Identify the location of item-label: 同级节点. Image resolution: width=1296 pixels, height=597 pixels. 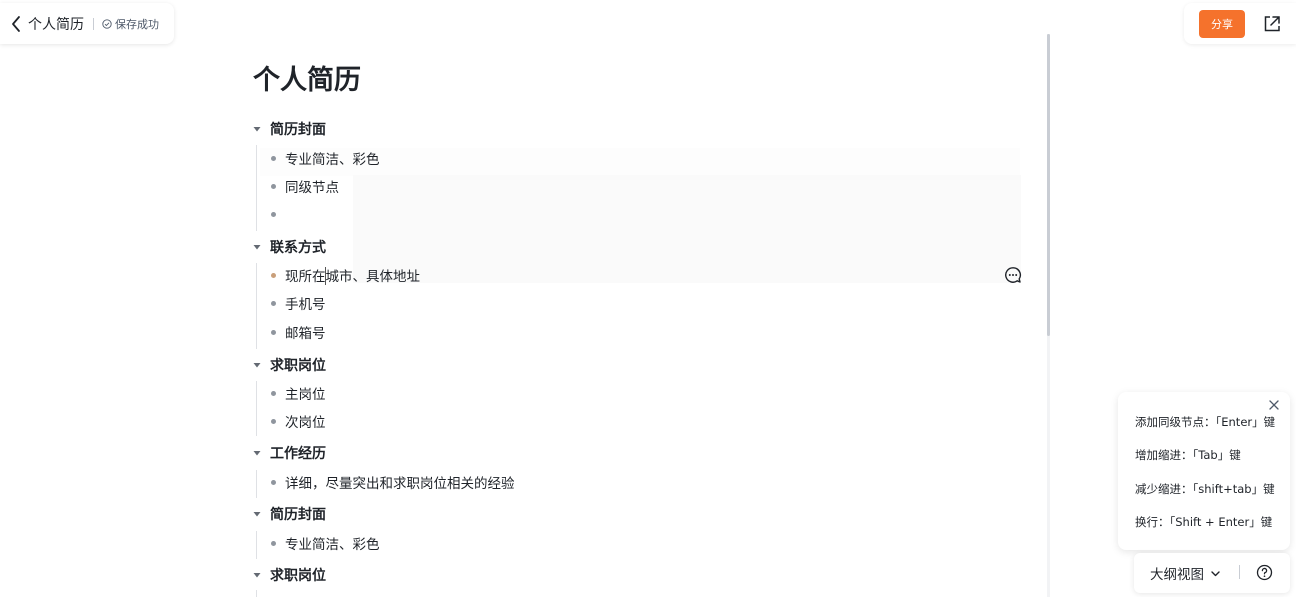
(312, 188).